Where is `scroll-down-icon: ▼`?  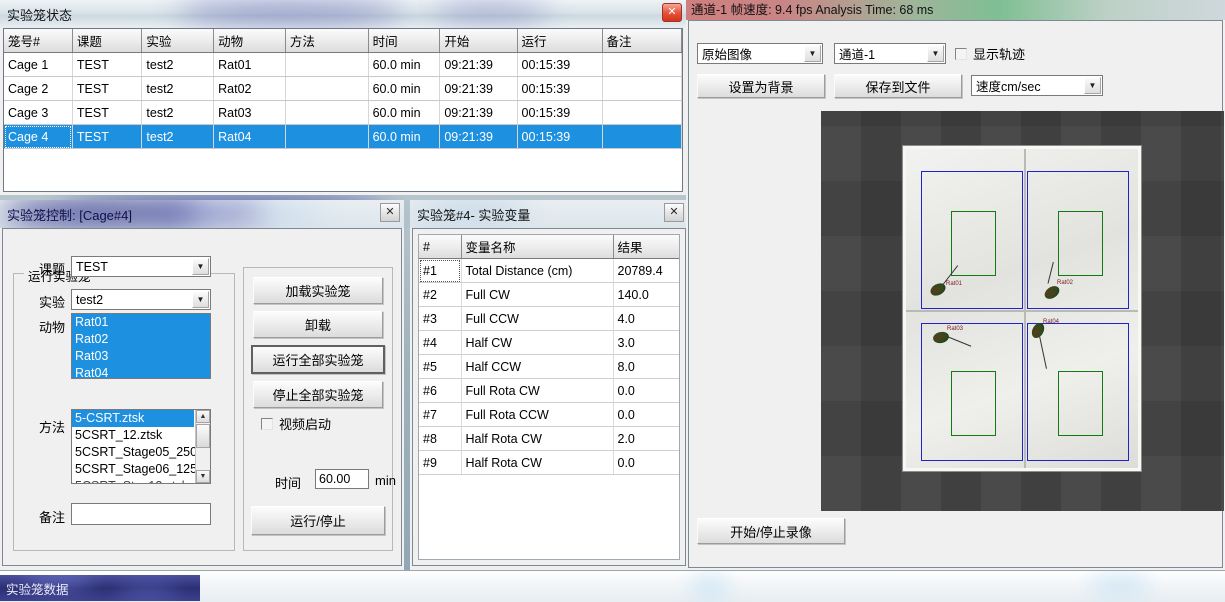 scroll-down-icon: ▼ is located at coordinates (203, 476).